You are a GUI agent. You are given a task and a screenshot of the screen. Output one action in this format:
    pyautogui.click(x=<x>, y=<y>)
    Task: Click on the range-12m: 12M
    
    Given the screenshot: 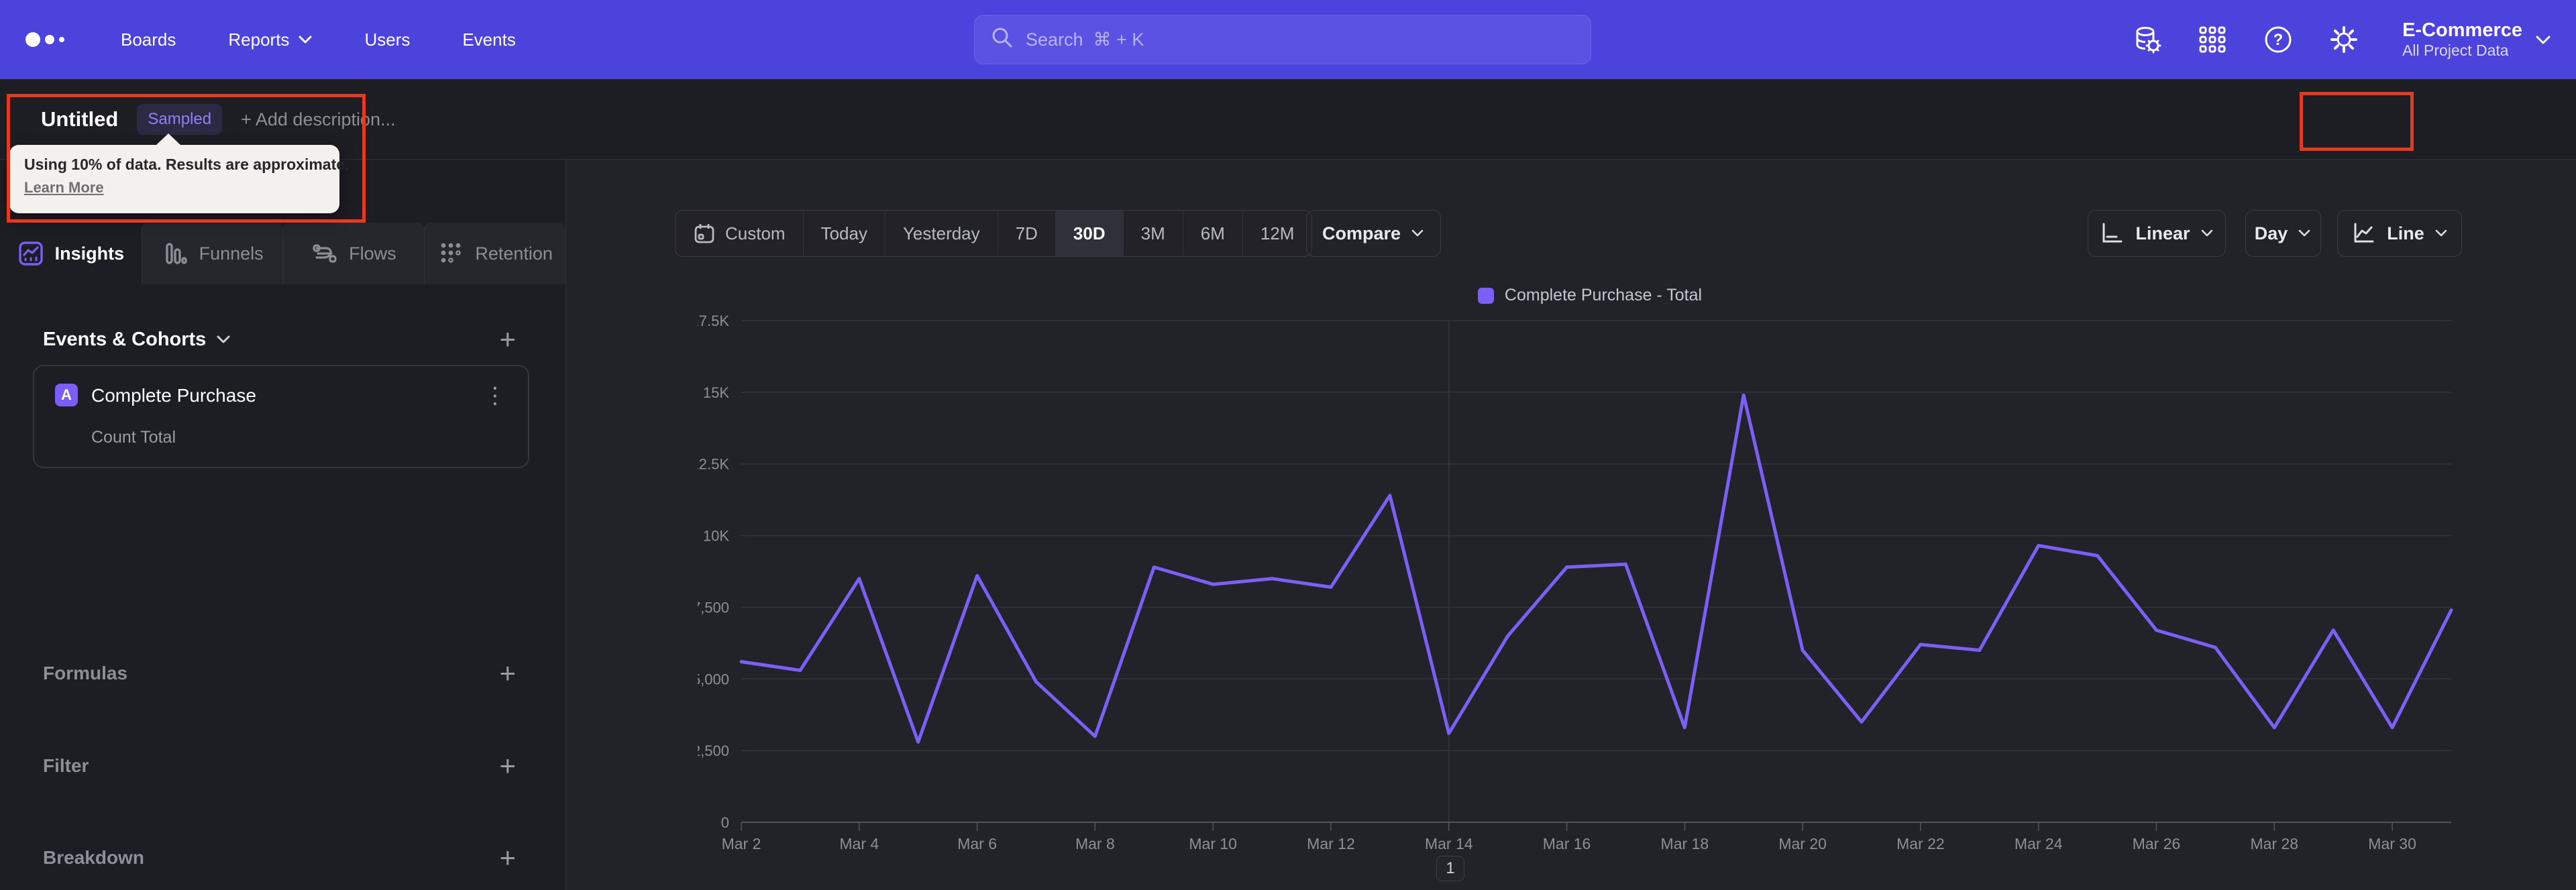 What is the action you would take?
    pyautogui.click(x=1277, y=233)
    